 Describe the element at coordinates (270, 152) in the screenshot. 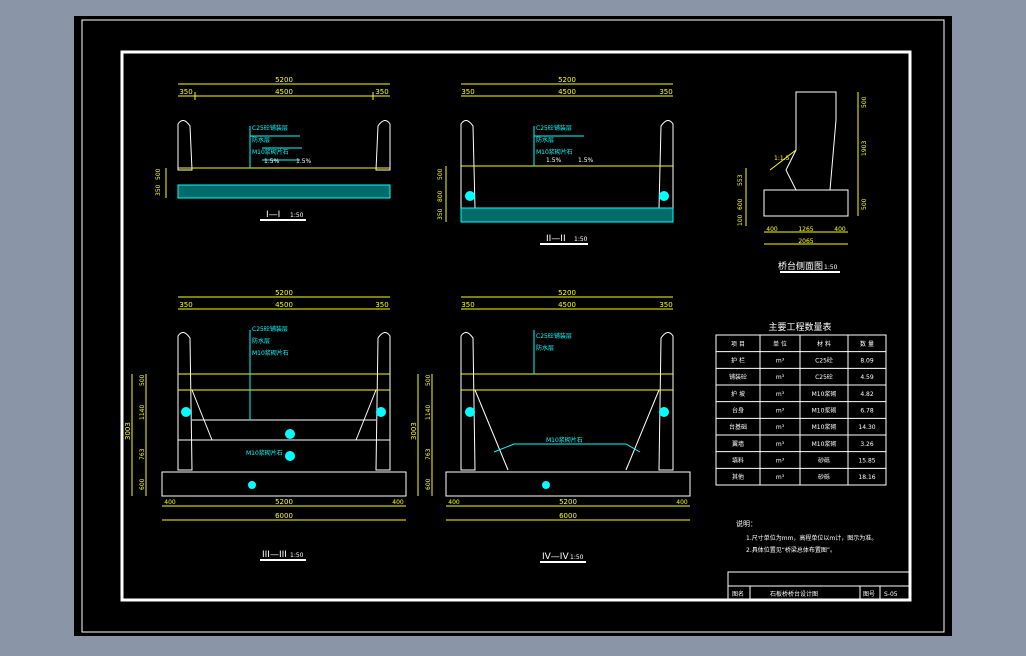

I see `s1-note-3: M10浆砌片石` at that location.